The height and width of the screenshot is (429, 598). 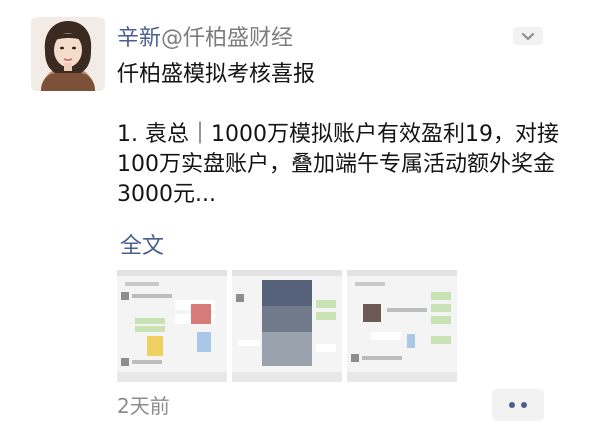 I want to click on expand-menu-button, so click(x=528, y=36).